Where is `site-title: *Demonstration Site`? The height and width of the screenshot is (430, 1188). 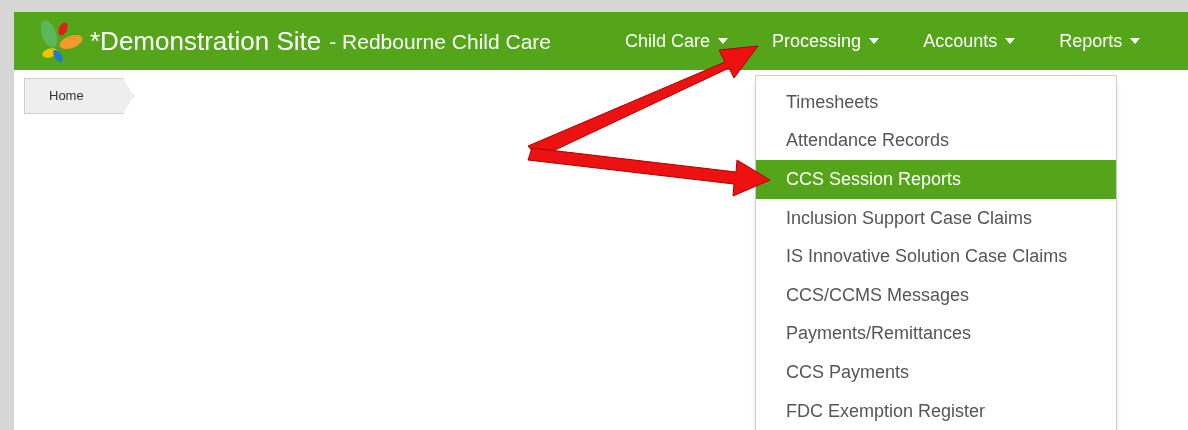 site-title: *Demonstration Site is located at coordinates (206, 41).